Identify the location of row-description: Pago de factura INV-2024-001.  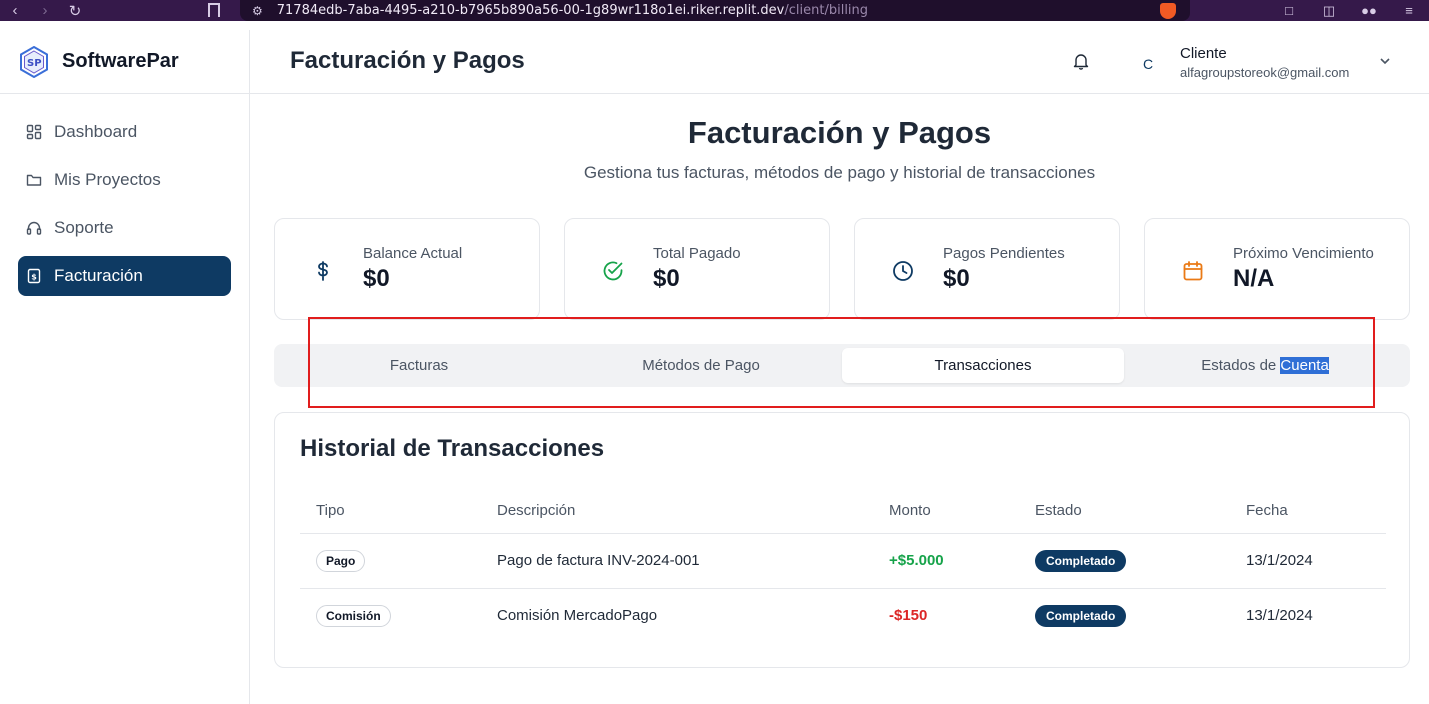
(598, 560).